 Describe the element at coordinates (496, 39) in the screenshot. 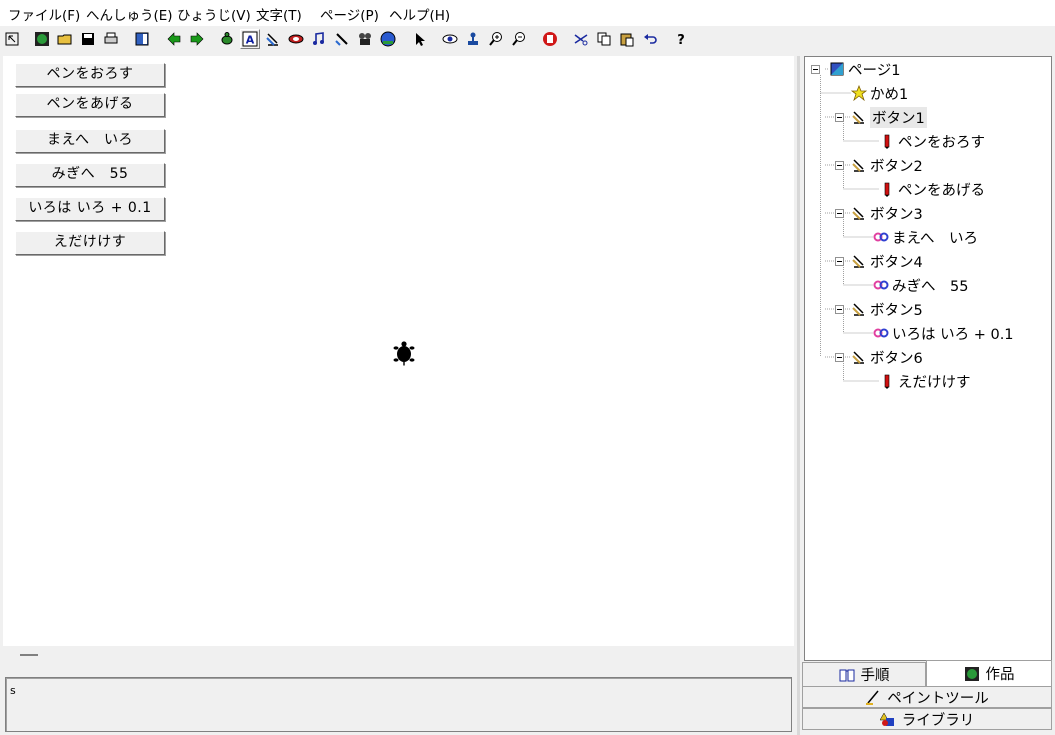

I see `zoom-in-icon` at that location.